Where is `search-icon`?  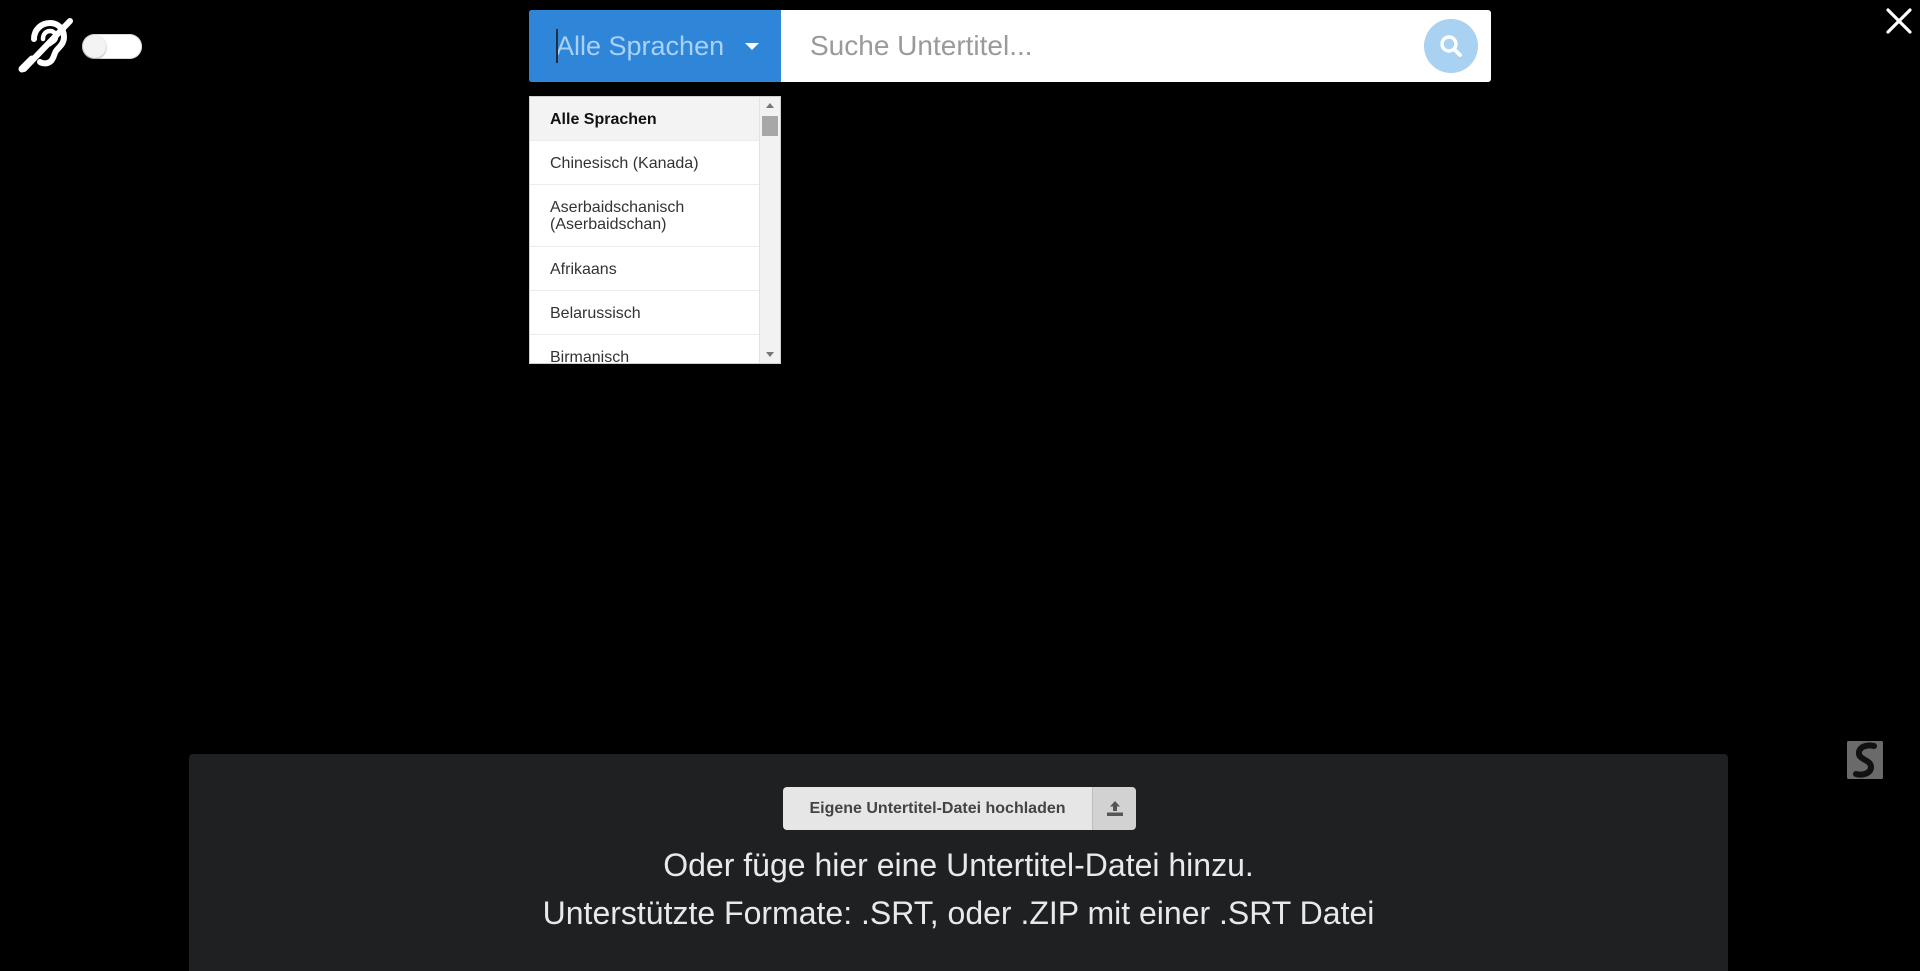
search-icon is located at coordinates (1451, 46).